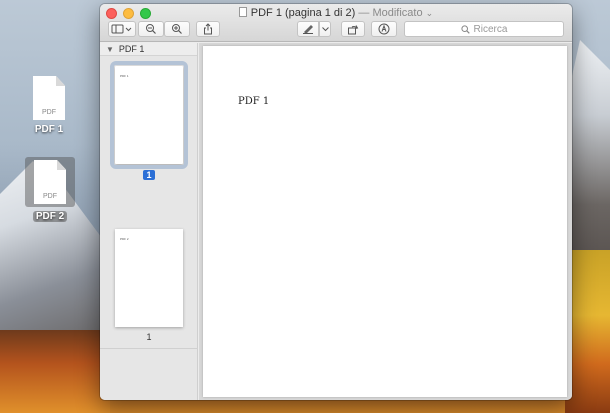 This screenshot has height=413, width=610. I want to click on document-proxy-icon, so click(242, 12).